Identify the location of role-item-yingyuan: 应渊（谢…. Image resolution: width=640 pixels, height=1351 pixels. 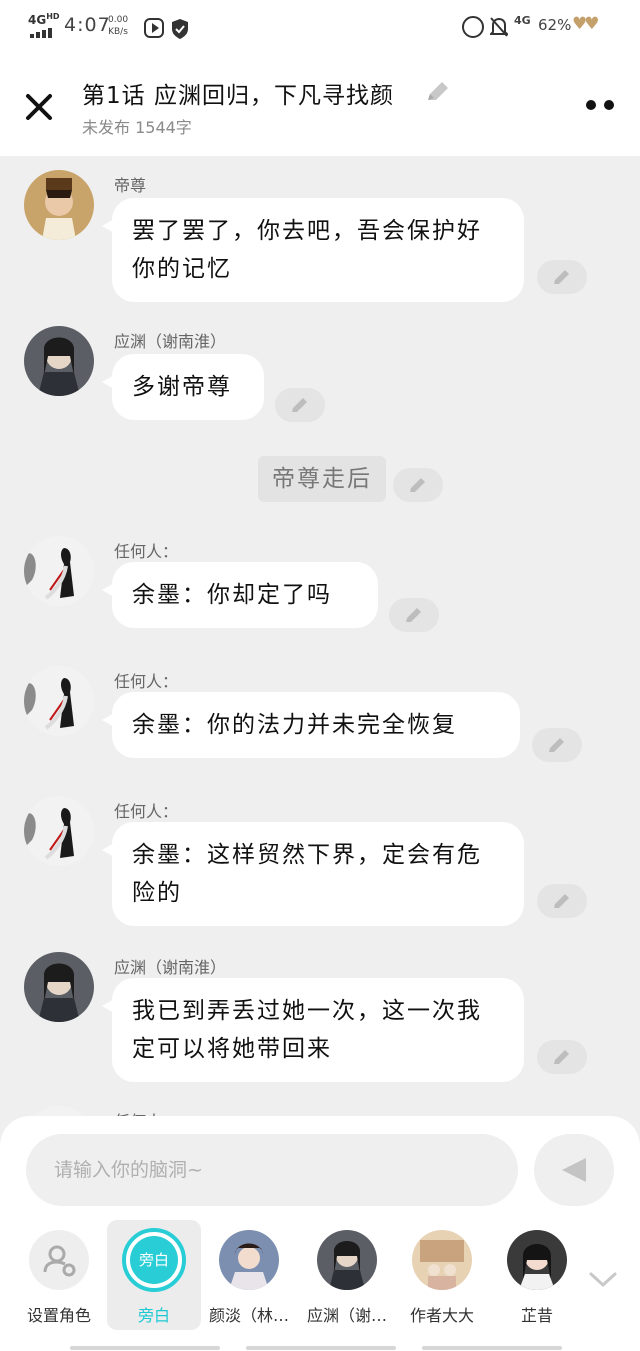
(347, 1275).